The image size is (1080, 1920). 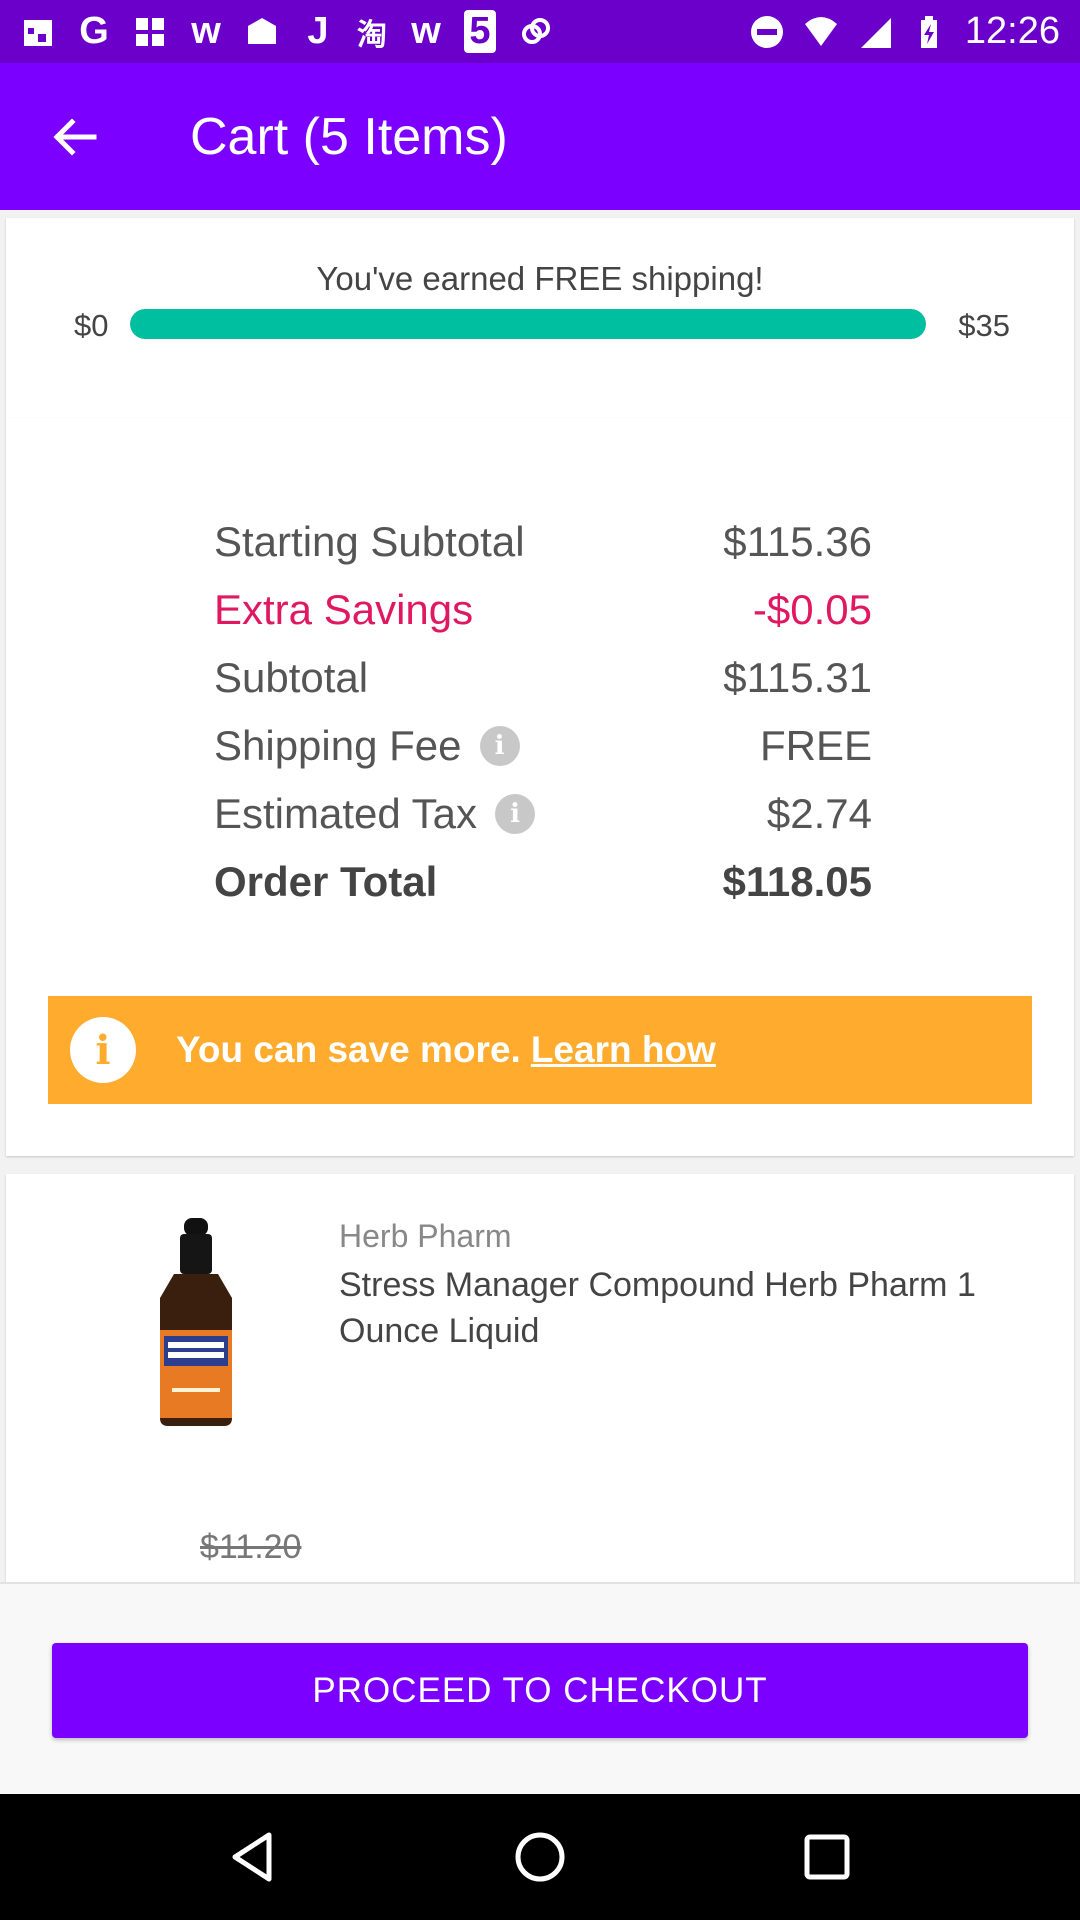 What do you see at coordinates (1012, 31) in the screenshot?
I see `status-time: 12:26` at bounding box center [1012, 31].